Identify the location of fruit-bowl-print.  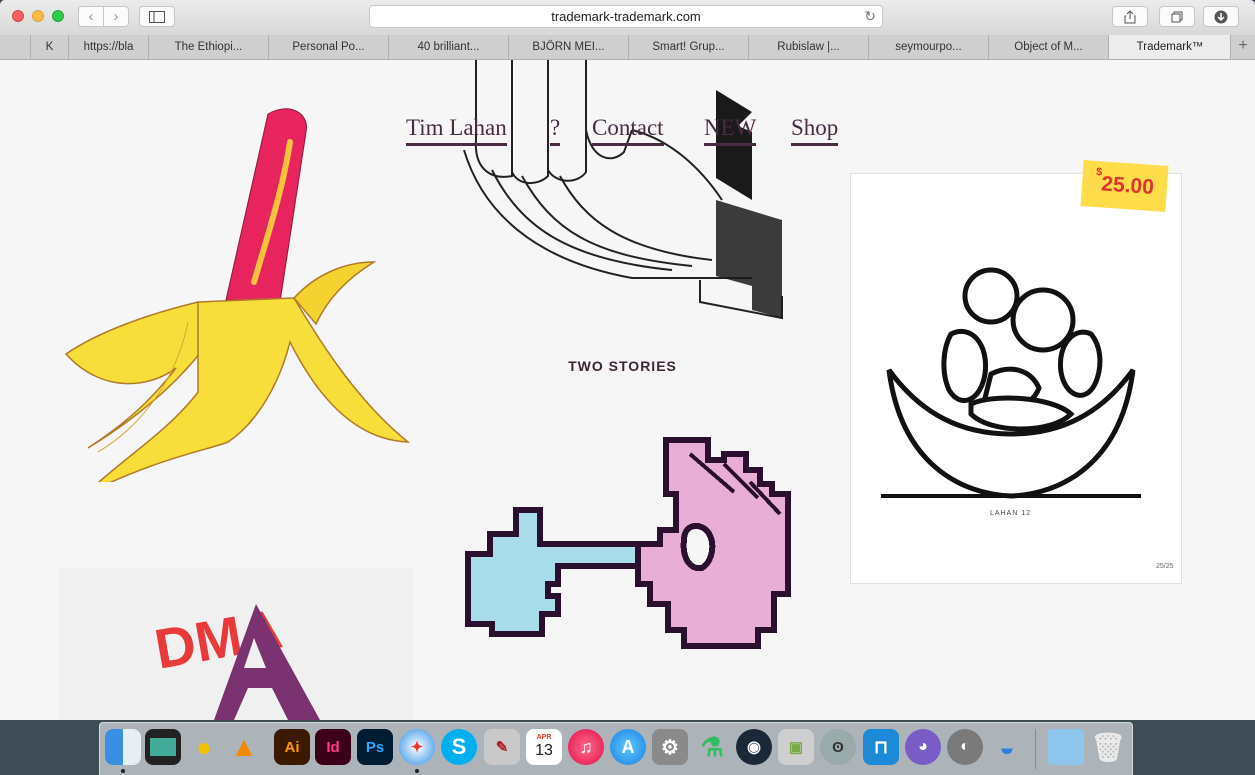
(1011, 383).